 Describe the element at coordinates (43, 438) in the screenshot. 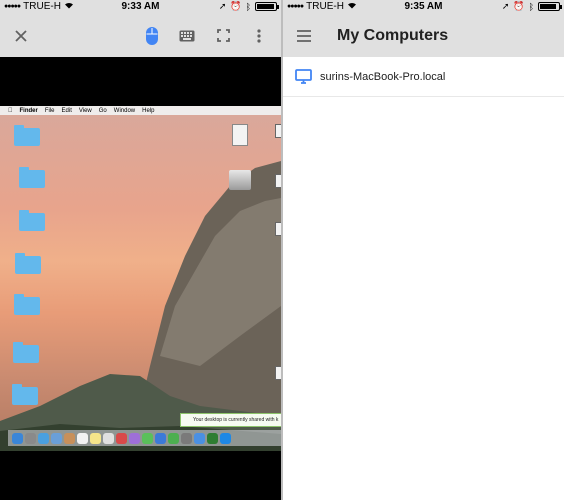

I see `safari-icon` at that location.